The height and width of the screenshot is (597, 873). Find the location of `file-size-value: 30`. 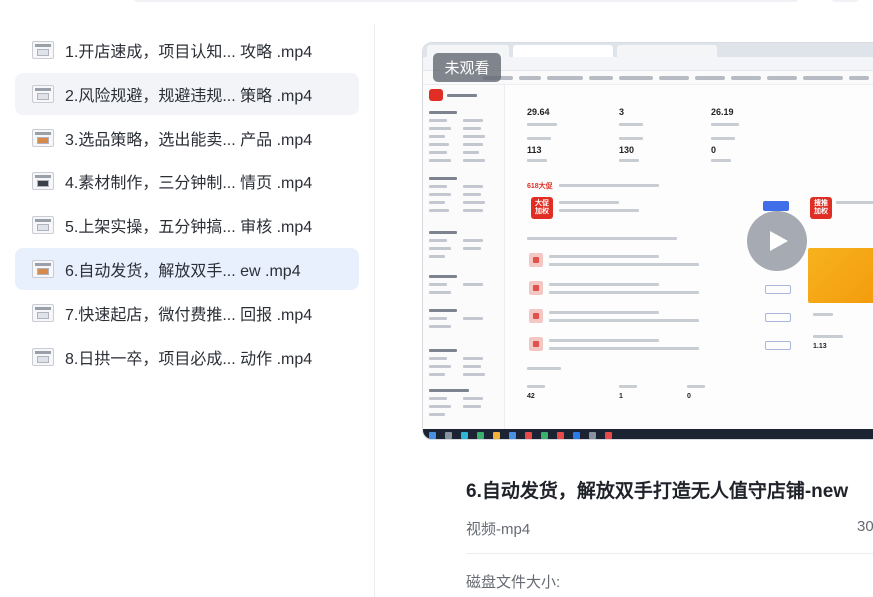

file-size-value: 30 is located at coordinates (865, 526).